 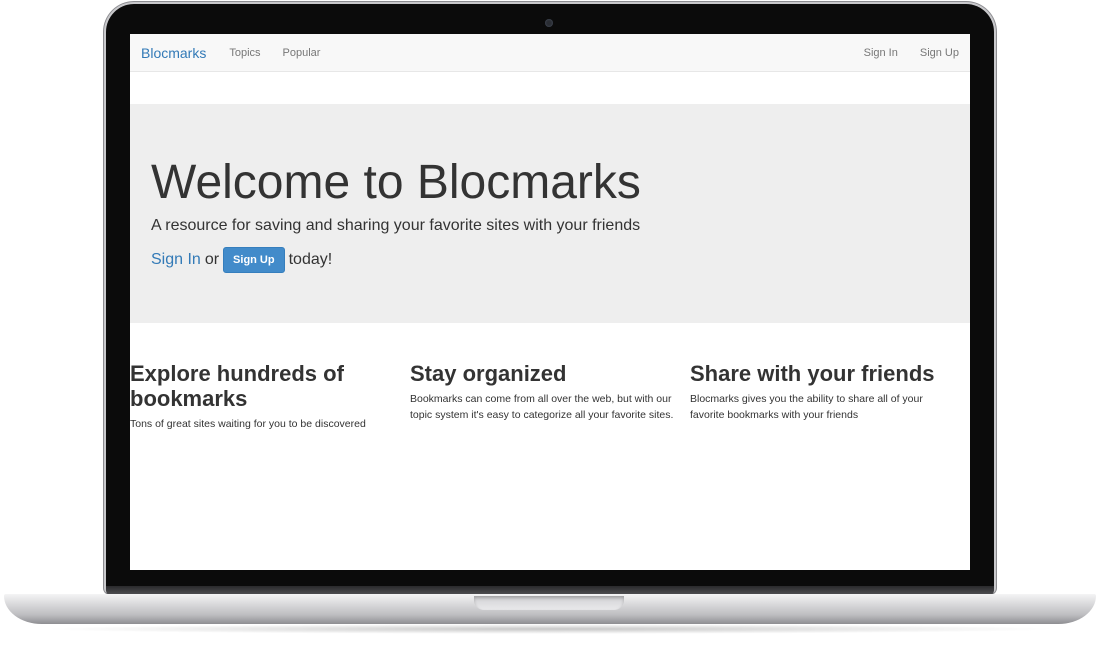 I want to click on nav-link-topics: Topics, so click(x=244, y=53).